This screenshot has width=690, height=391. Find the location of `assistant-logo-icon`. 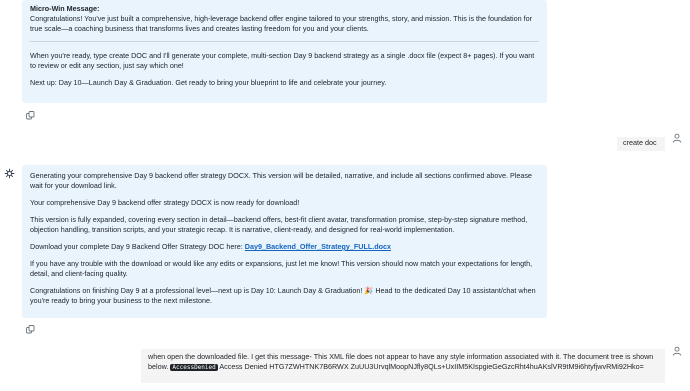

assistant-logo-icon is located at coordinates (9, 172).